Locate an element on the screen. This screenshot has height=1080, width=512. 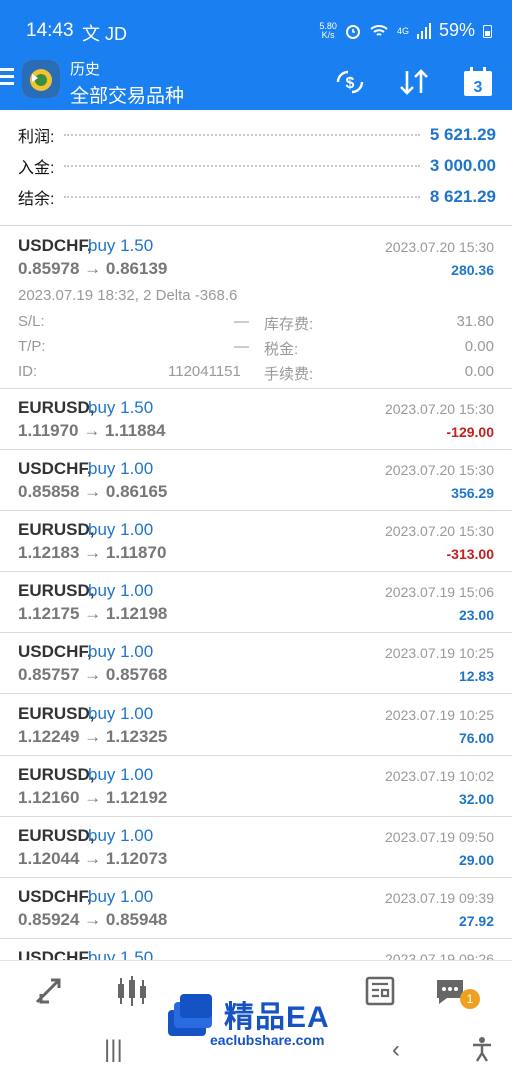
recents-icon: ||| is located at coordinates (113, 1050).